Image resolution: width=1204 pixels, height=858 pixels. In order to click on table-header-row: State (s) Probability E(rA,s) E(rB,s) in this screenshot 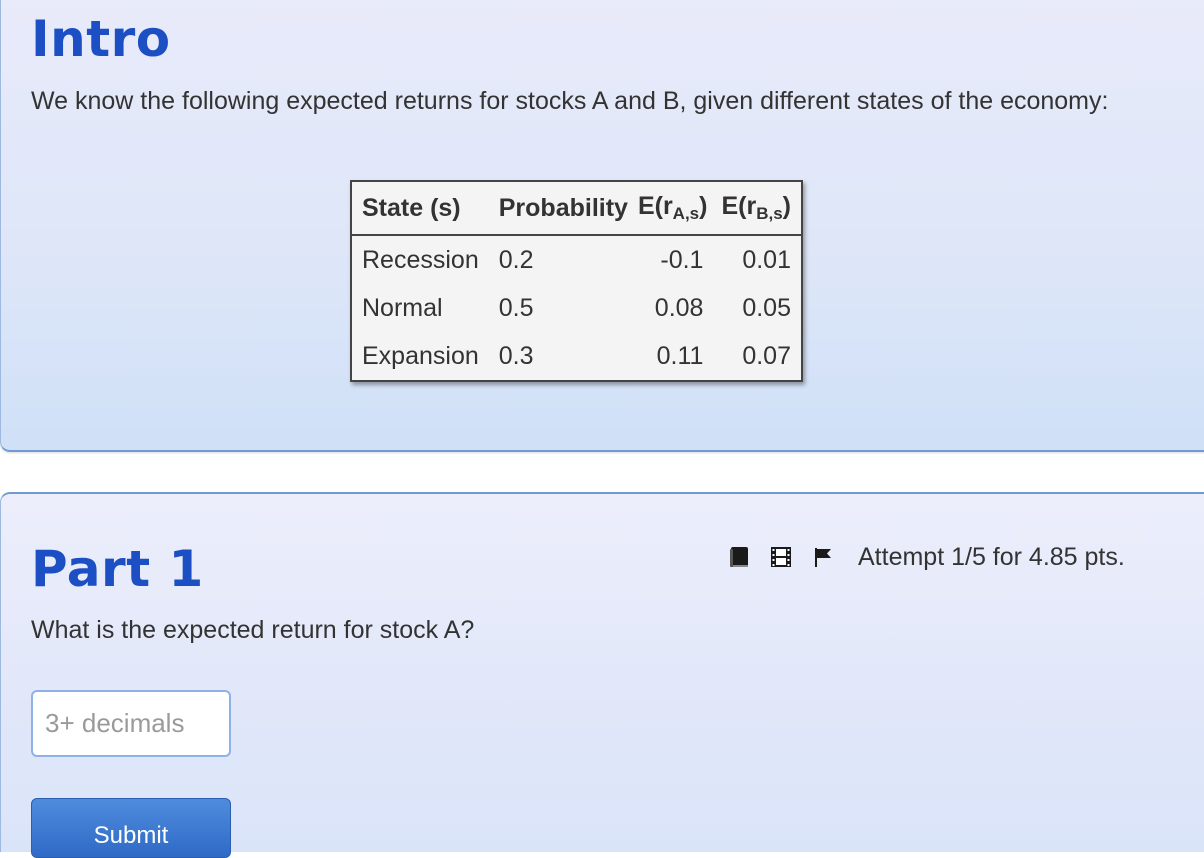, I will do `click(576, 208)`.